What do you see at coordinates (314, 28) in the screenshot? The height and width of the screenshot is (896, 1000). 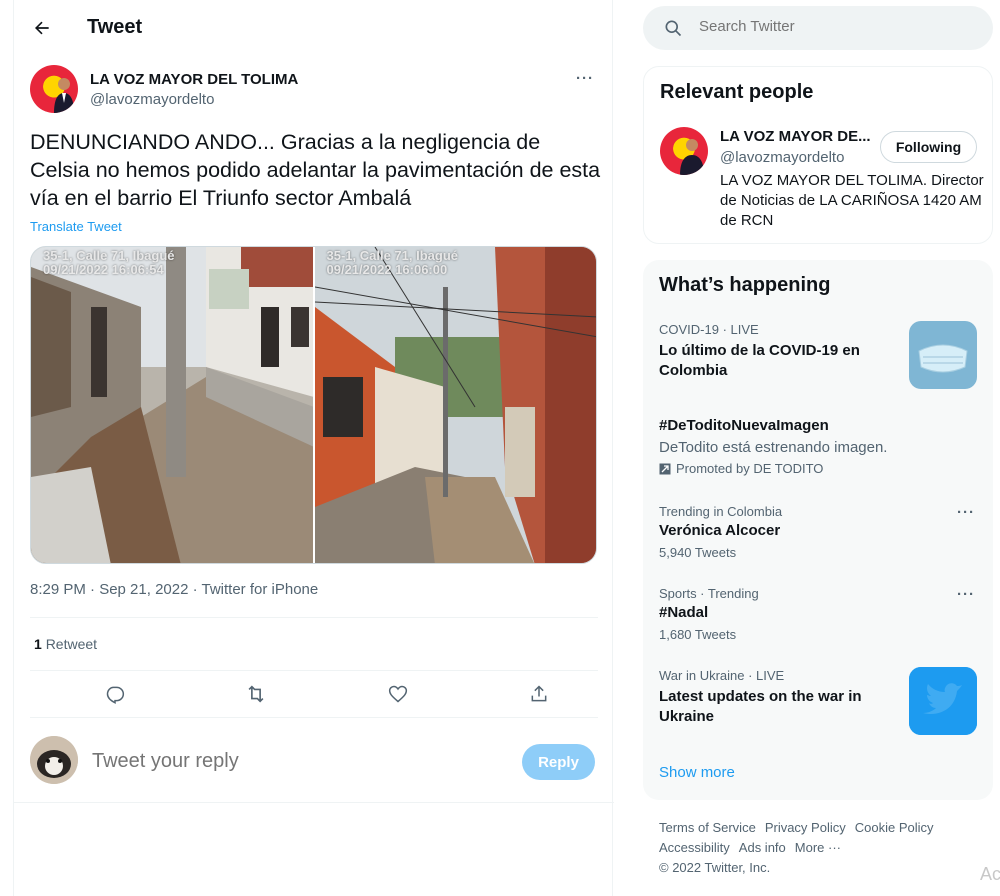 I see `top-bar: Tweet` at bounding box center [314, 28].